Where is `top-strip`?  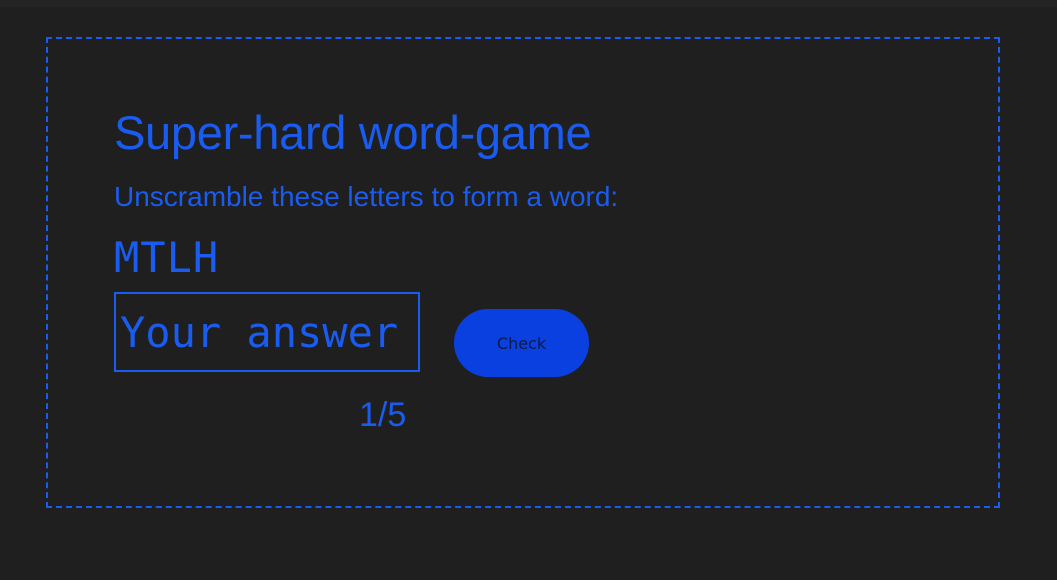 top-strip is located at coordinates (528, 3).